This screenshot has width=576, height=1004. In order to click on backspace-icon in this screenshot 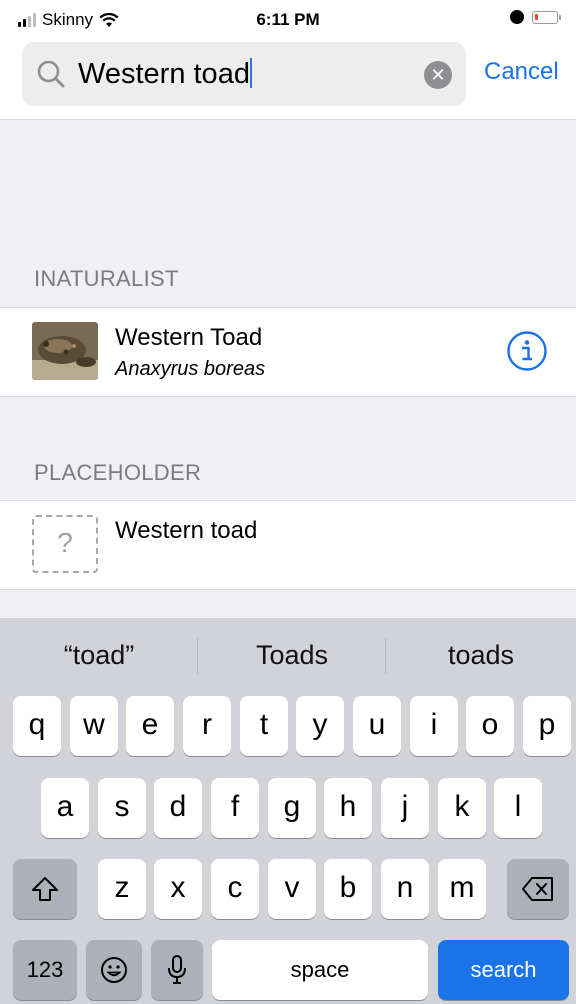, I will do `click(537, 889)`.